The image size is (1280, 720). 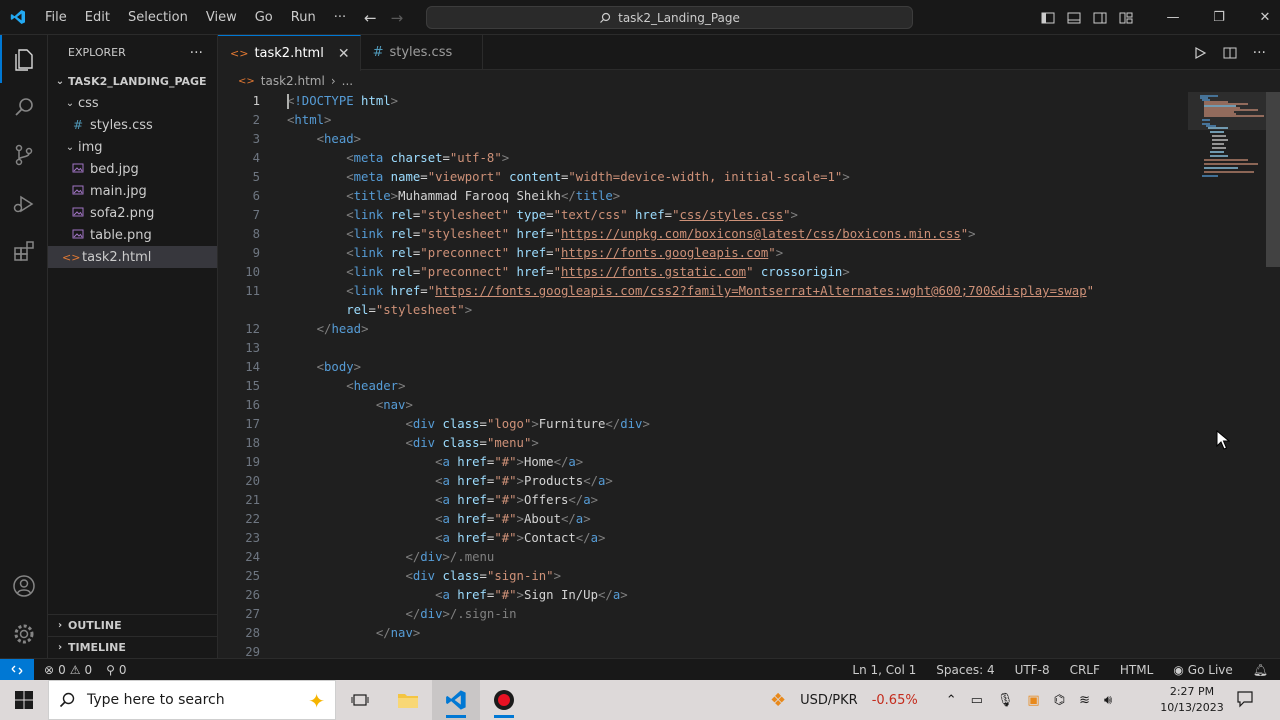 What do you see at coordinates (97, 17) in the screenshot?
I see `menu-edit: Edit` at bounding box center [97, 17].